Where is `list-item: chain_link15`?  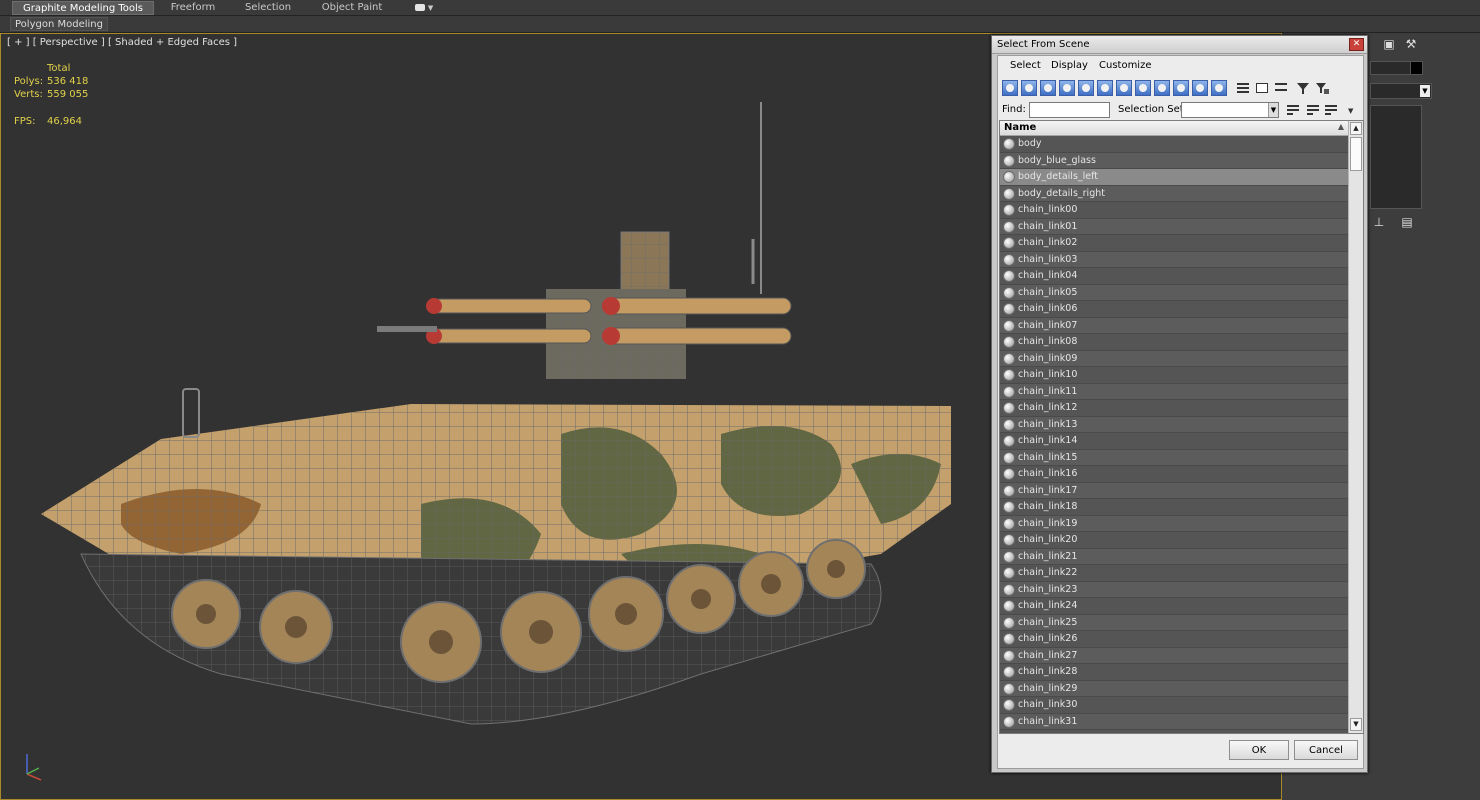 list-item: chain_link15 is located at coordinates (1174, 457).